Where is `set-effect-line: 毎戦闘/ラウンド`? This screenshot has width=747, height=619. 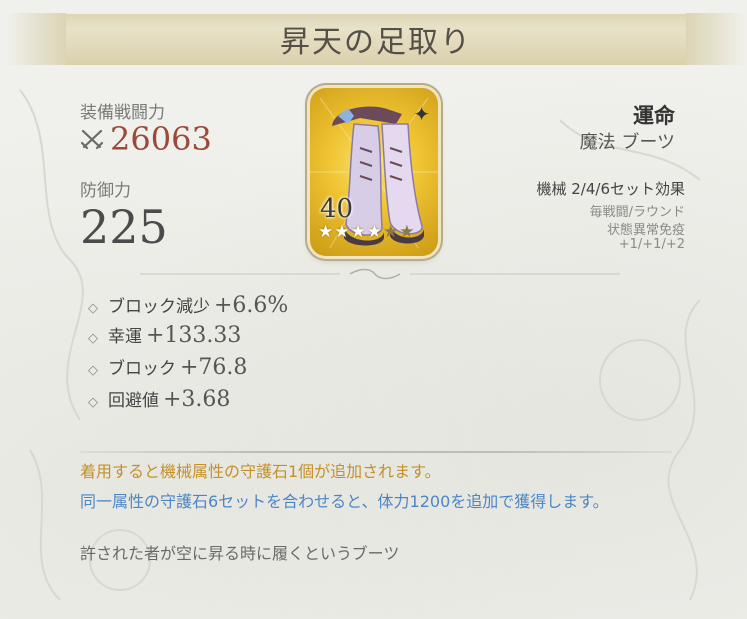 set-effect-line: 毎戦闘/ラウンド is located at coordinates (637, 212).